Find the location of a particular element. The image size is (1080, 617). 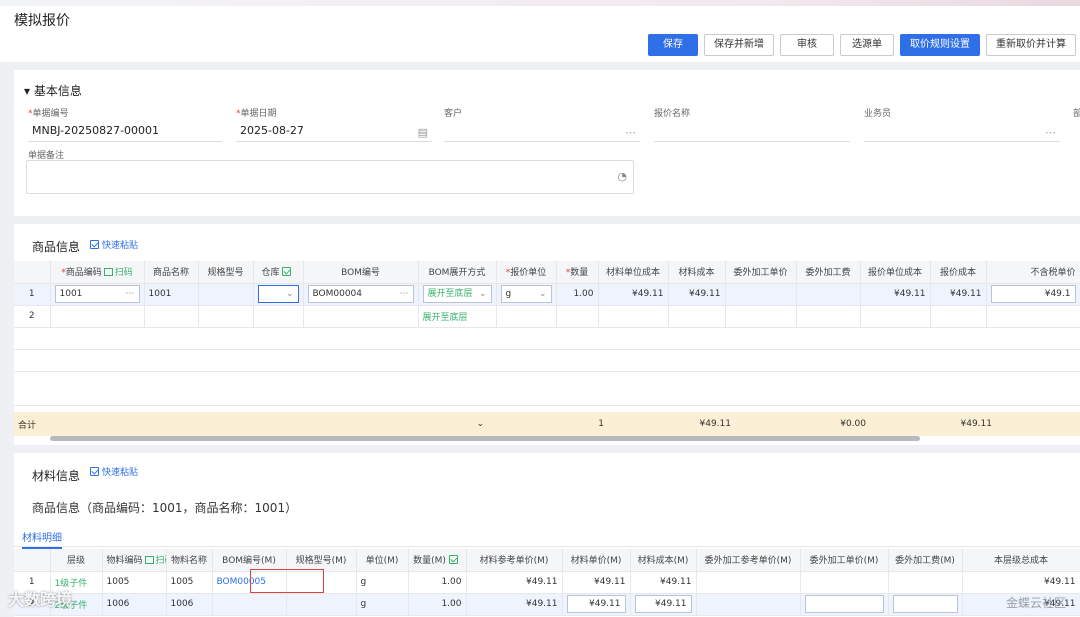

goods-sum-row: 合计 ⌄ 1 ¥49.11 ¥0.00 ¥49.11 is located at coordinates (547, 424).